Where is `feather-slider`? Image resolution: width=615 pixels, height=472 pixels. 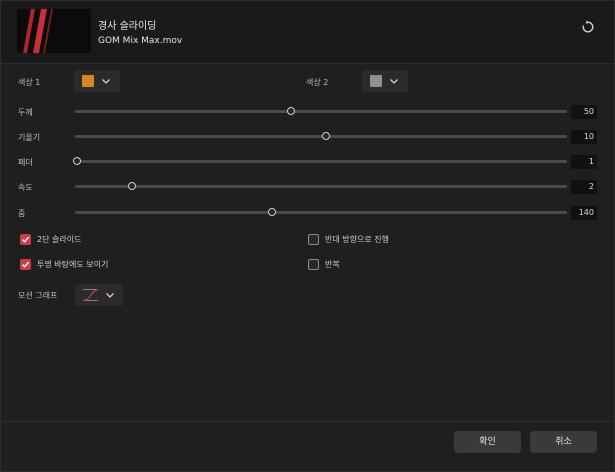 feather-slider is located at coordinates (320, 161).